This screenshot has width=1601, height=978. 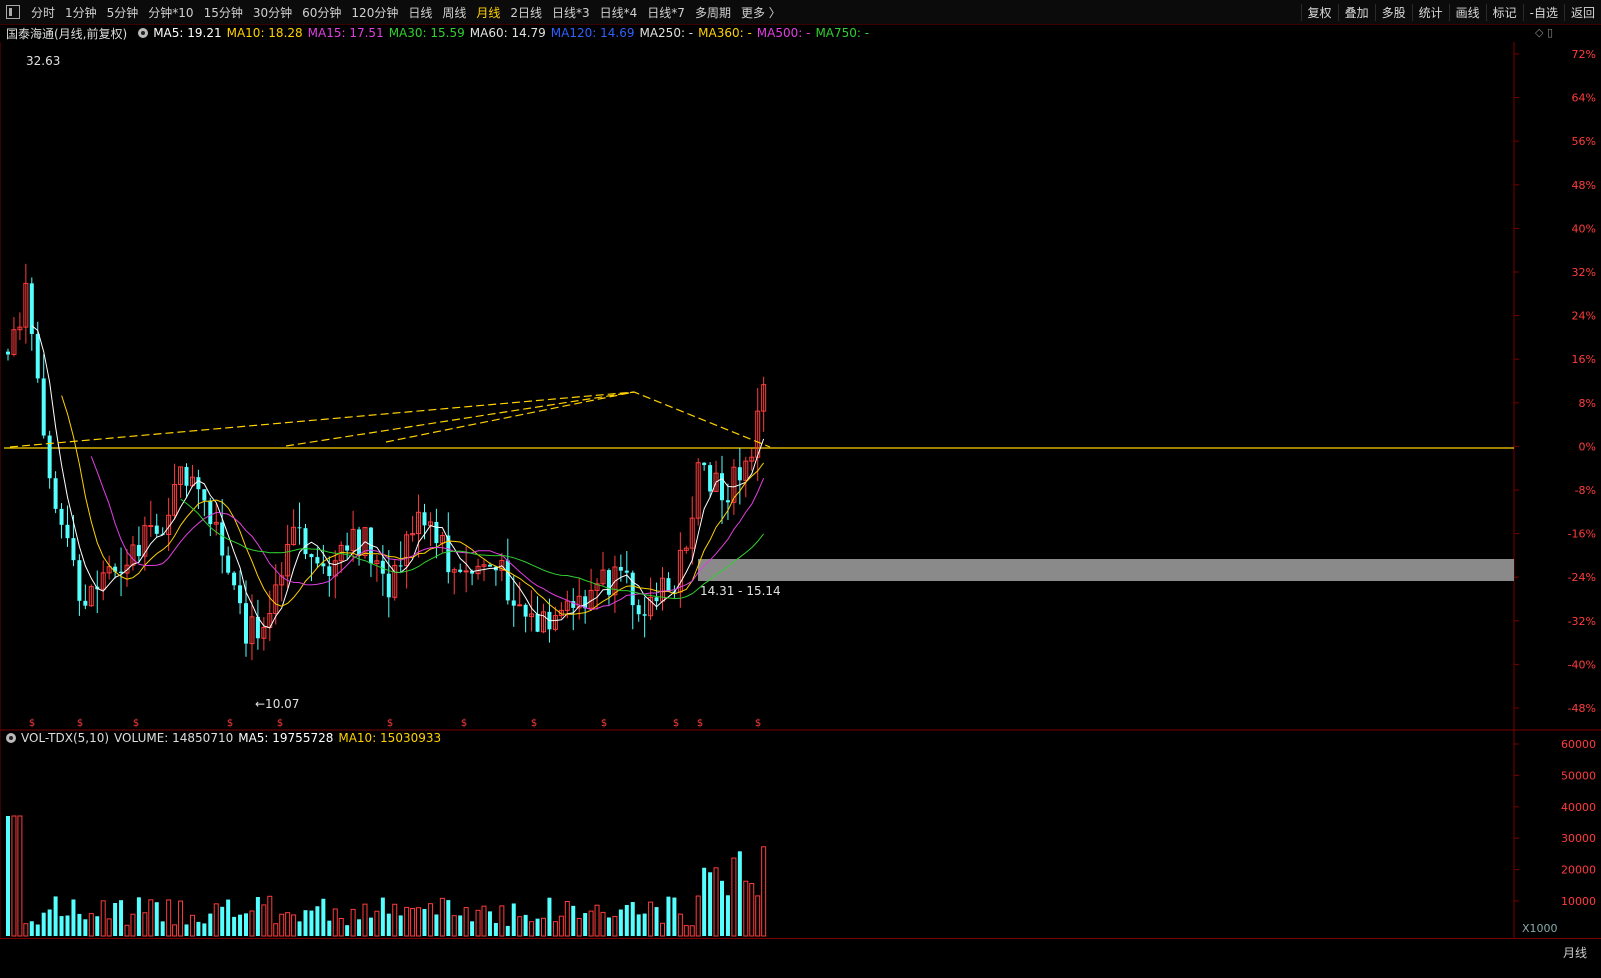 What do you see at coordinates (1356, 12) in the screenshot?
I see `tool-button-1: 叠加` at bounding box center [1356, 12].